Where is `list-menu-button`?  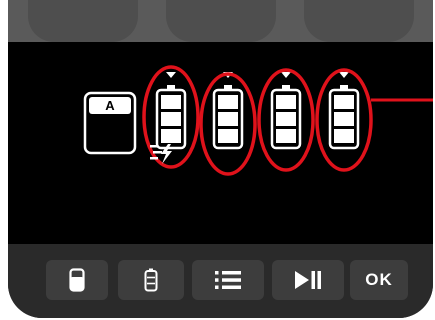 list-menu-button is located at coordinates (228, 280).